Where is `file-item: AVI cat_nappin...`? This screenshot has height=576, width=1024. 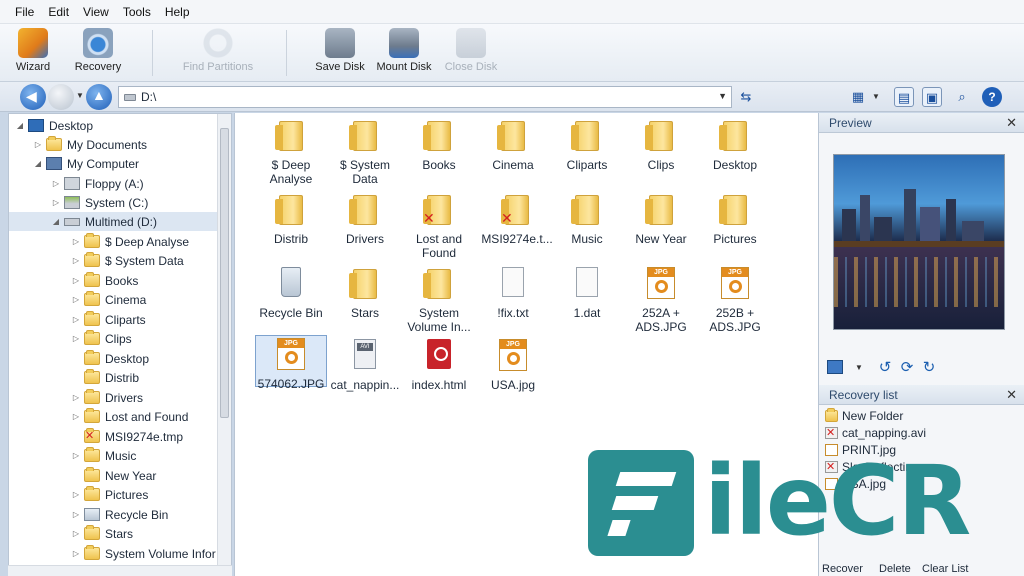 file-item: AVI cat_nappin... is located at coordinates (365, 364).